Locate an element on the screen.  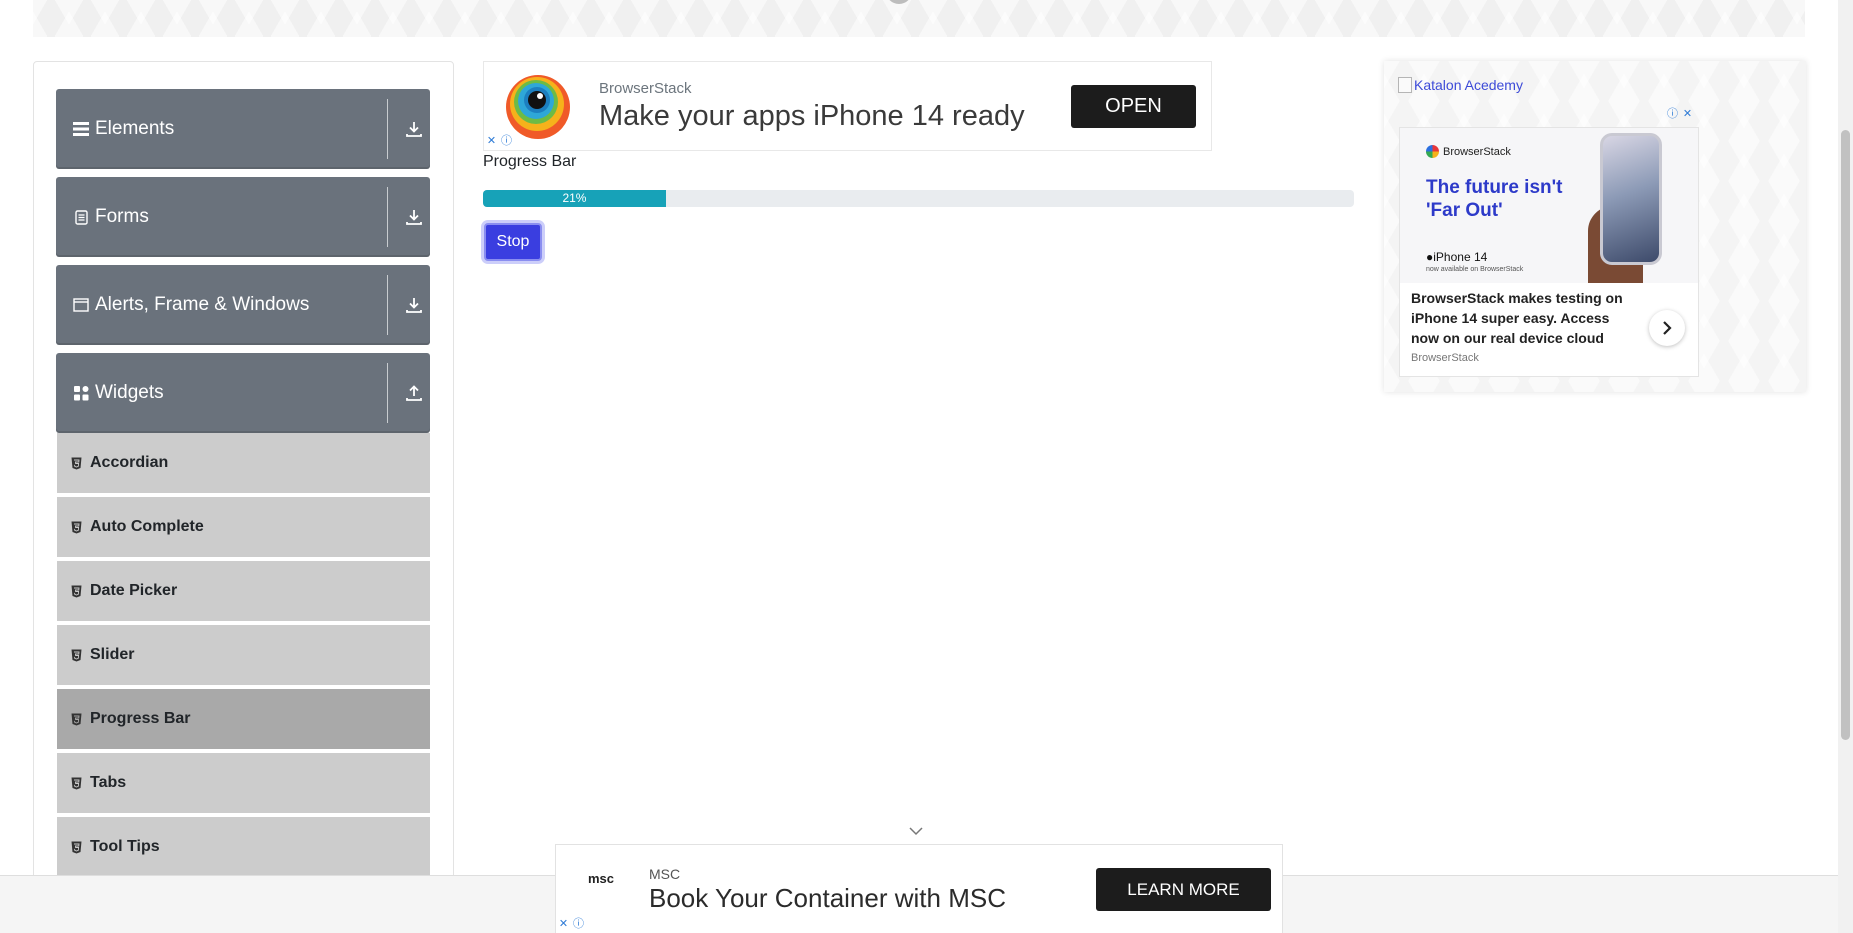
side-ad-brand: BrowserStack is located at coordinates (1468, 151).